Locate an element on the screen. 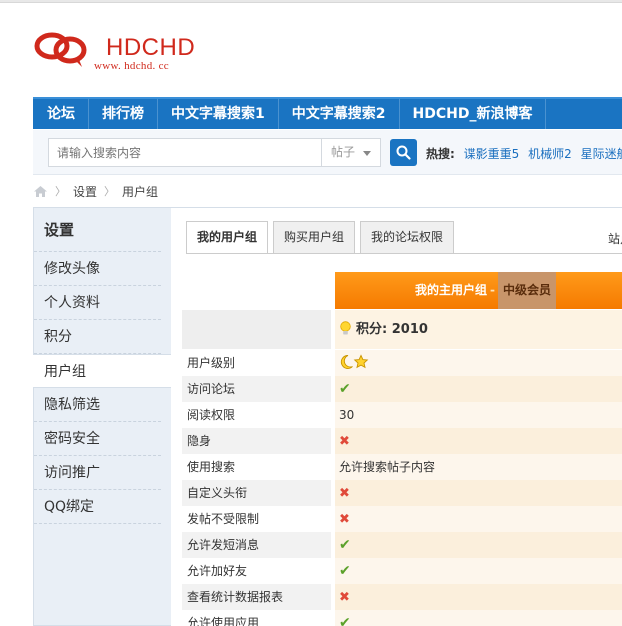 This screenshot has width=622, height=626. table-row: 使用搜索 允许搜索帖子内容 is located at coordinates (402, 467).